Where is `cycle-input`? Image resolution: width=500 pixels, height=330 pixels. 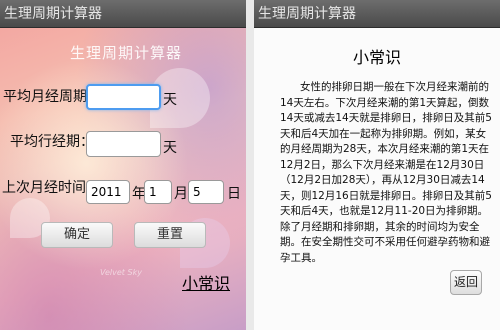 cycle-input is located at coordinates (123, 97).